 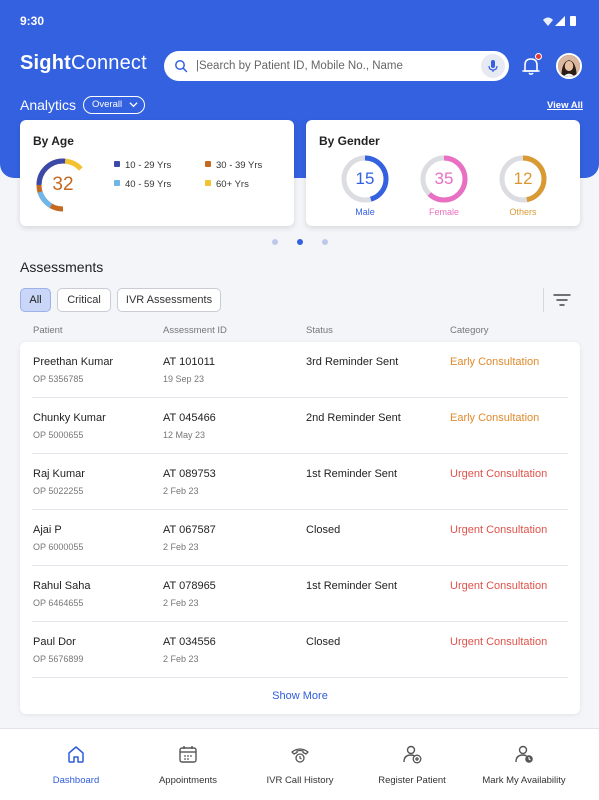 What do you see at coordinates (107, 104) in the screenshot?
I see `analytics-filter-value: Overall` at bounding box center [107, 104].